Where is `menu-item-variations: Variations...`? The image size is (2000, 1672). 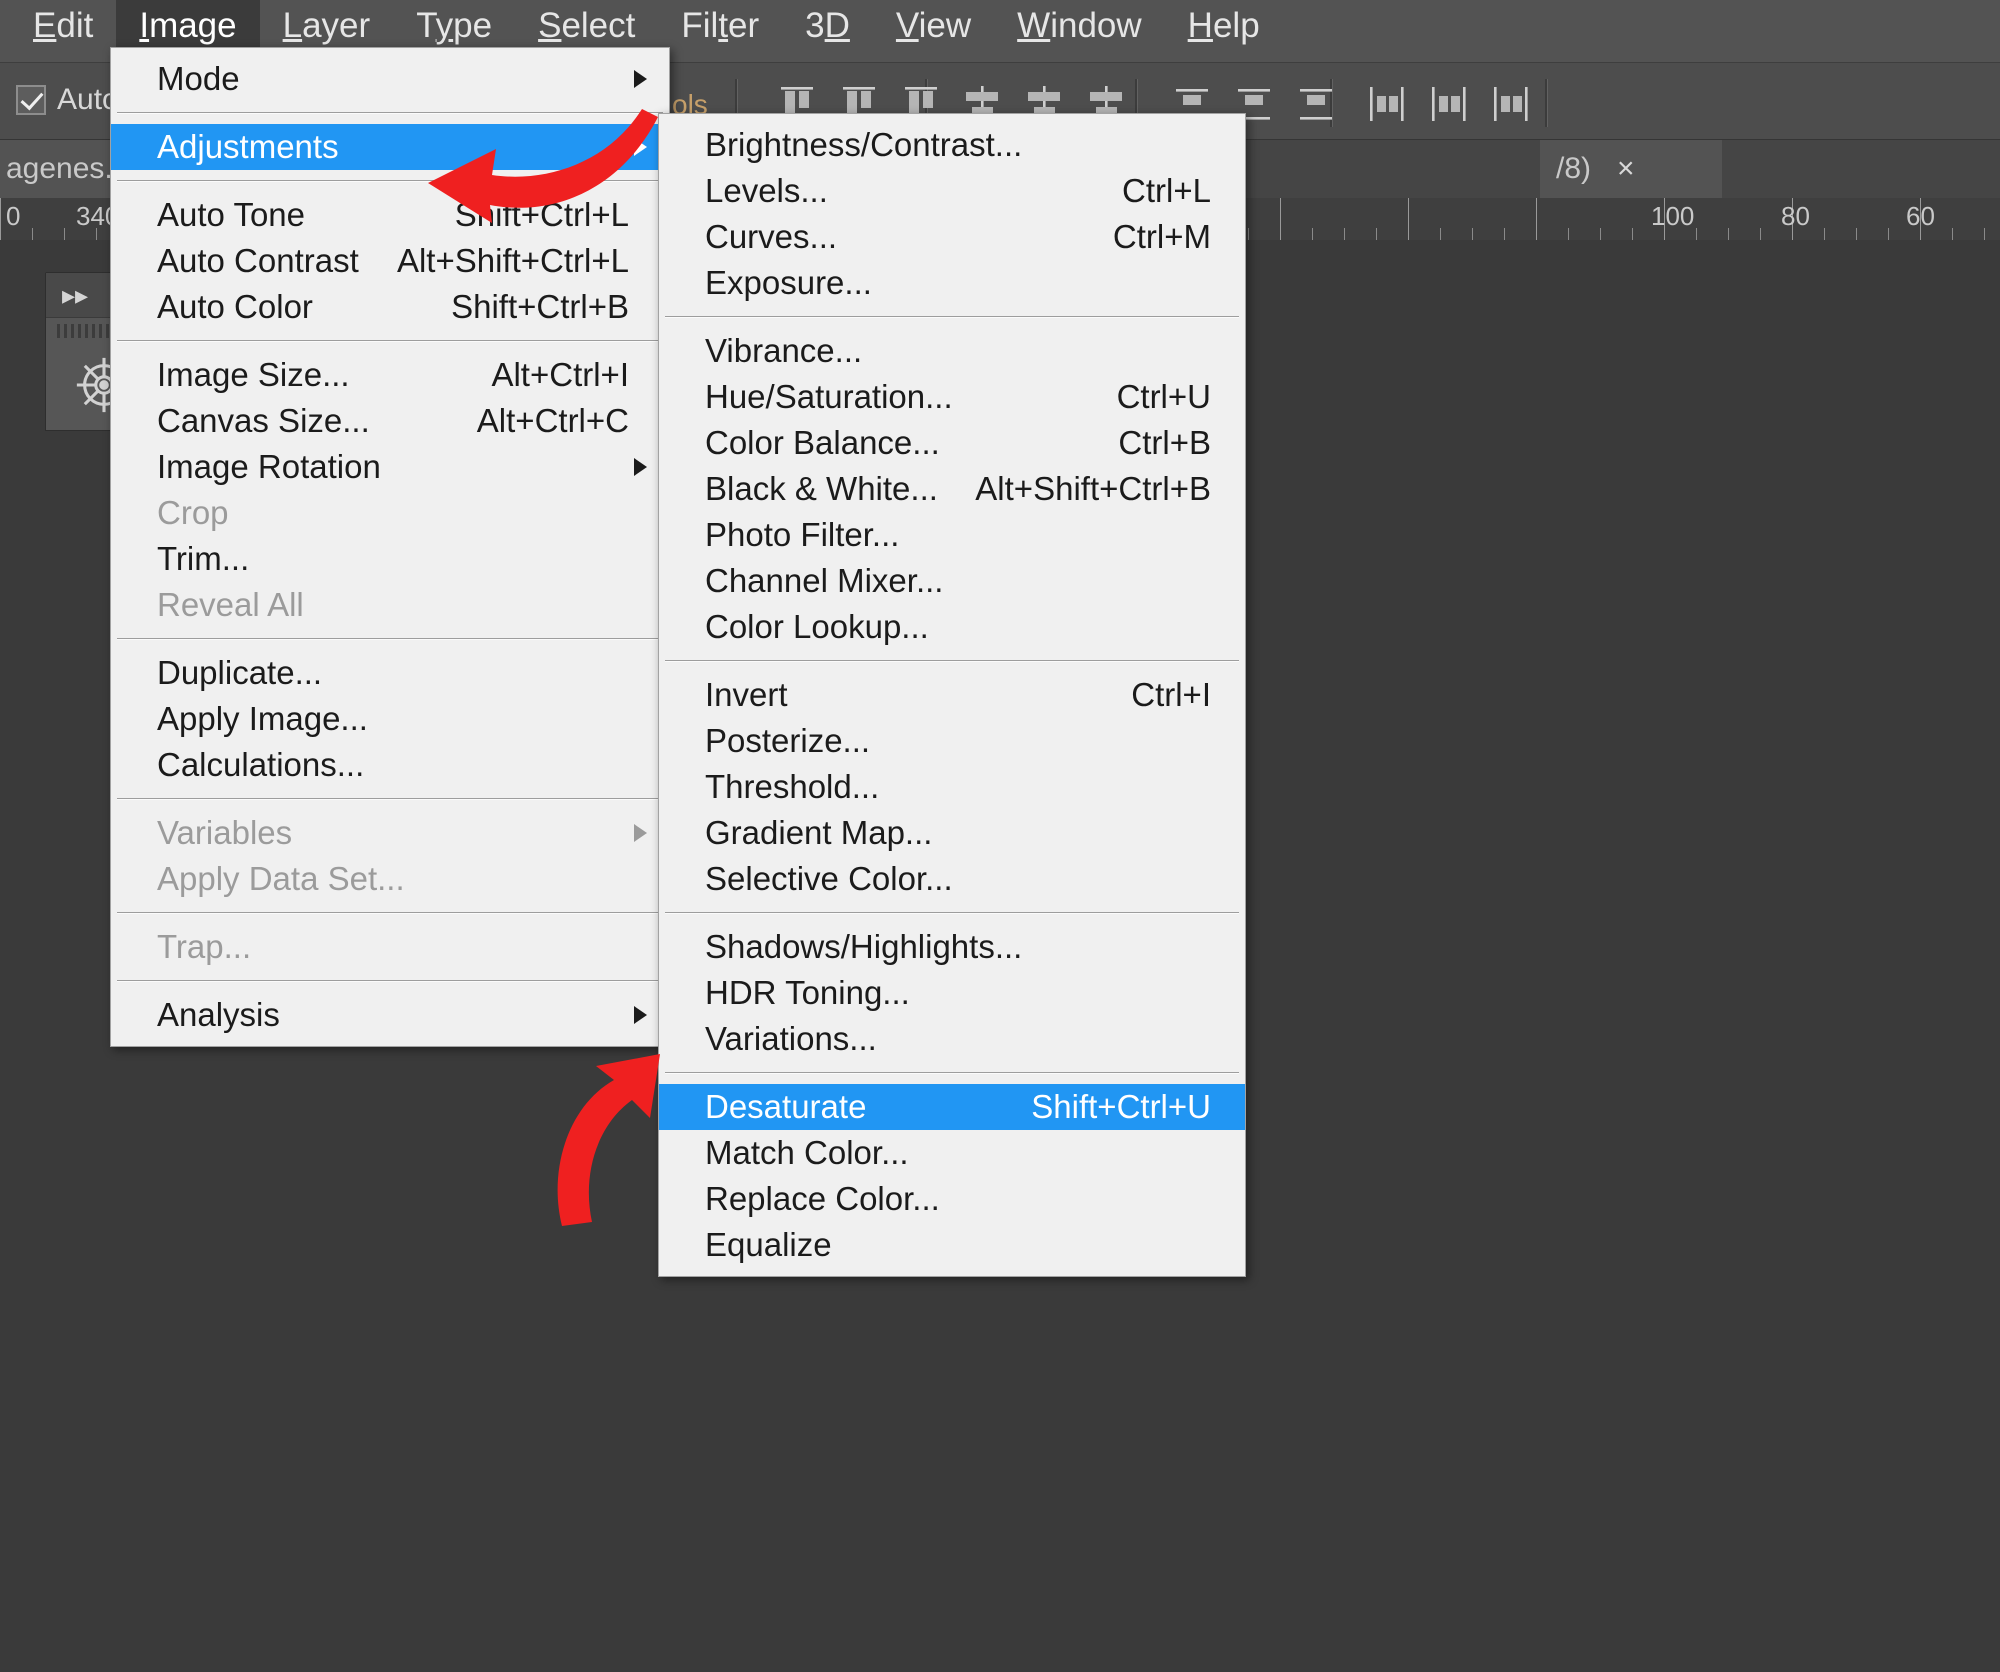 menu-item-variations: Variations... is located at coordinates (952, 1039).